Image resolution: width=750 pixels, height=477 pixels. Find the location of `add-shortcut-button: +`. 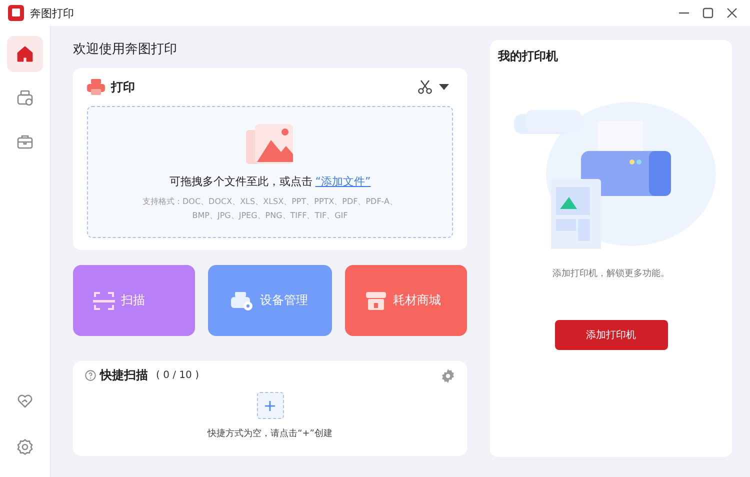

add-shortcut-button: + is located at coordinates (270, 405).